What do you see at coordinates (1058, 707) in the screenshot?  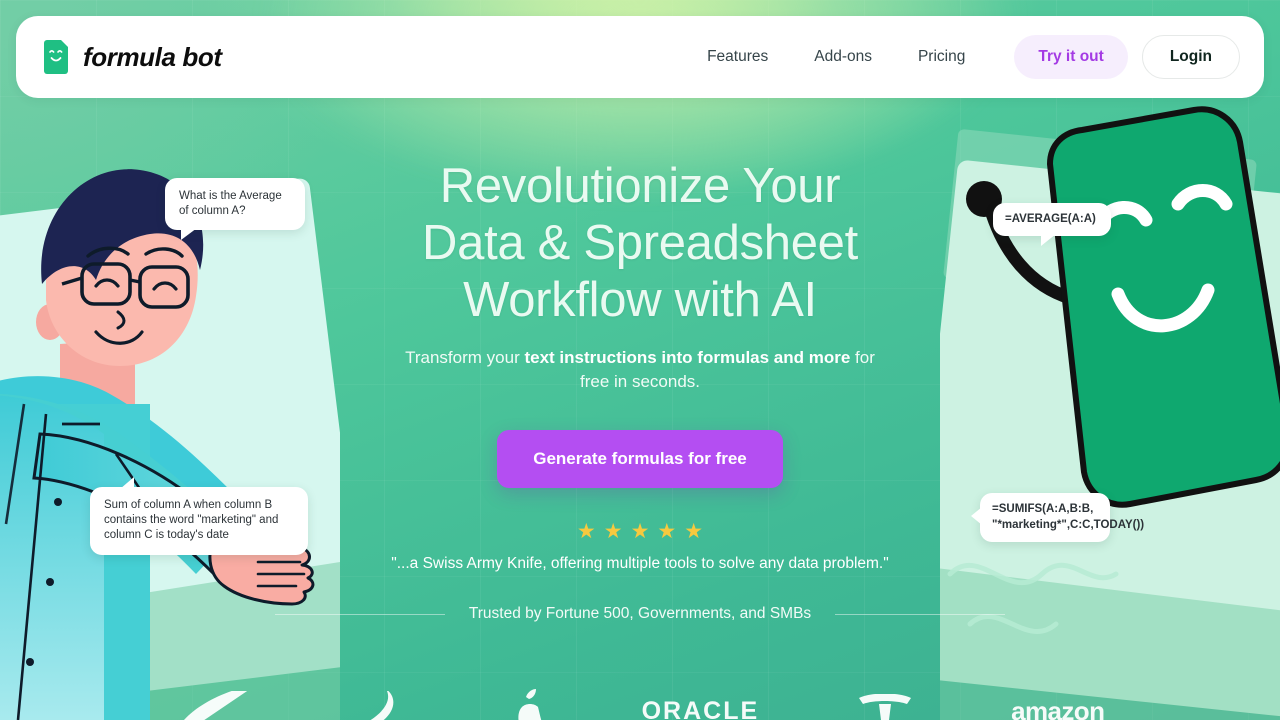 I see `amazon-logo: amazon` at bounding box center [1058, 707].